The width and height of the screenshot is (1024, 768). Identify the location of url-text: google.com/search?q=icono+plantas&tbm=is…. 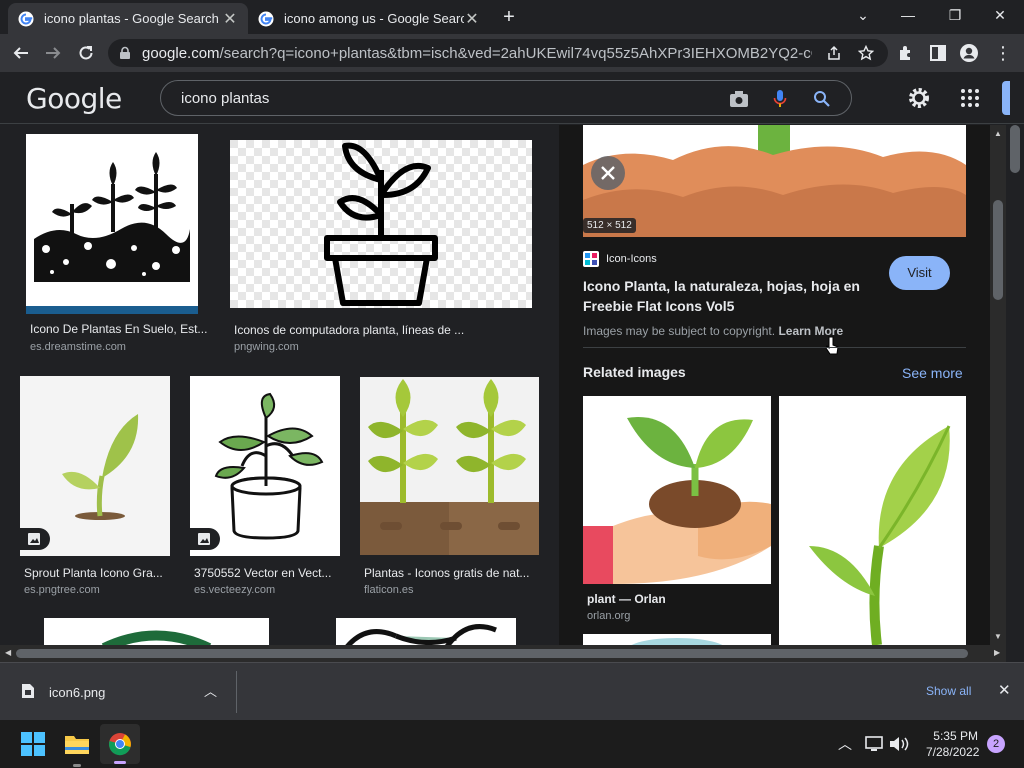
(477, 53).